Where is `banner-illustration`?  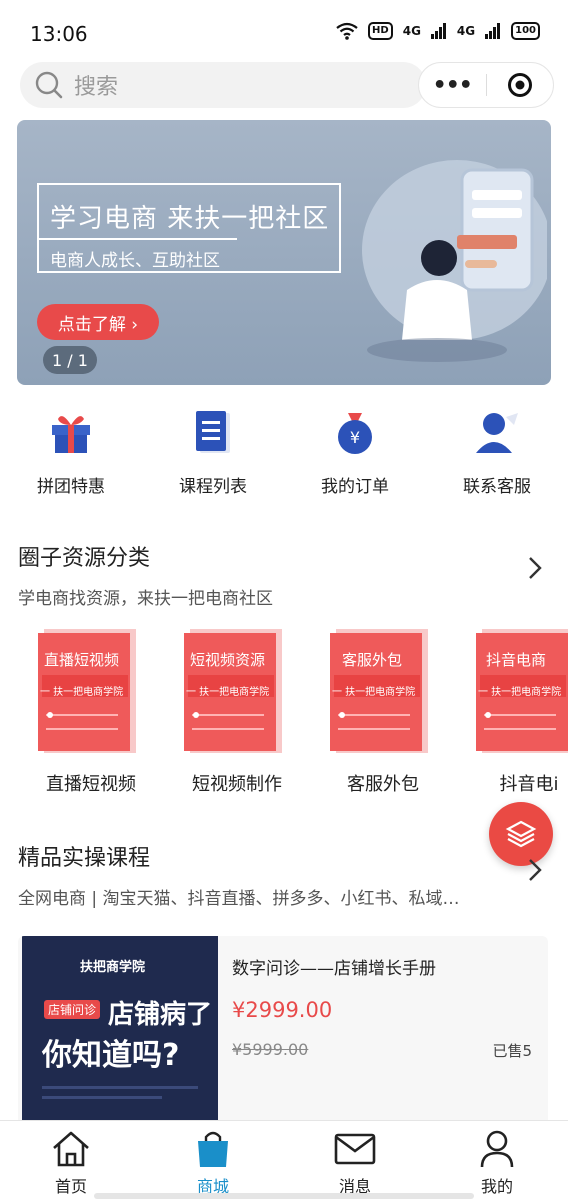
banner-illustration is located at coordinates (454, 261).